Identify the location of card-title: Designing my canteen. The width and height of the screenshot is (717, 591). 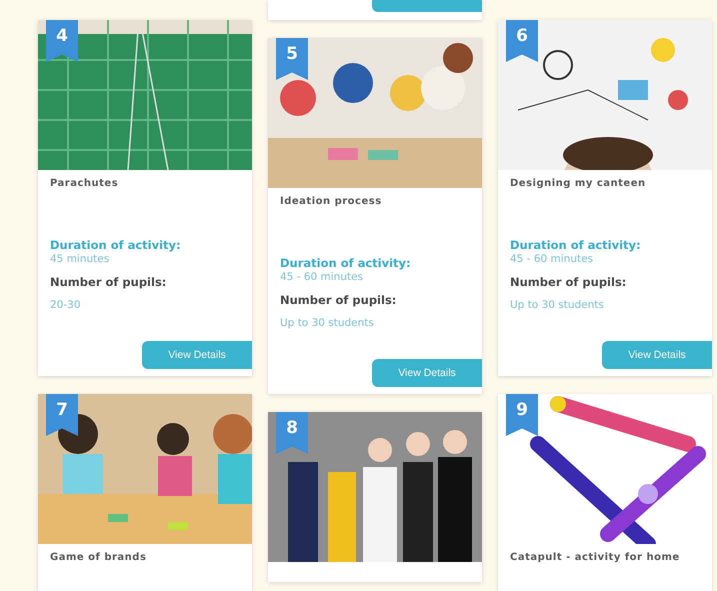
(578, 184).